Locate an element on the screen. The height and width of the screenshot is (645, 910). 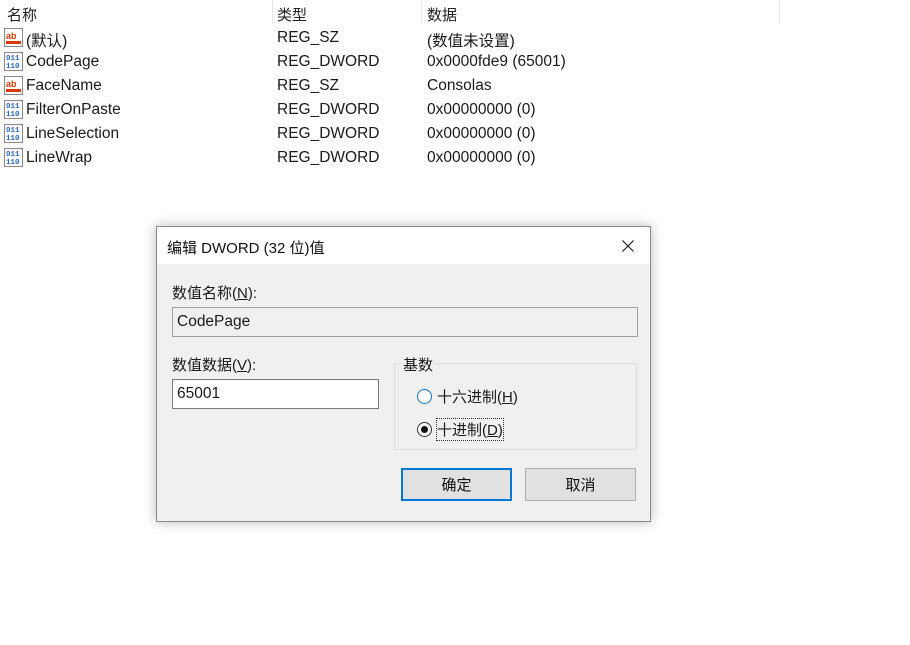
value-name: FaceName is located at coordinates (64, 85).